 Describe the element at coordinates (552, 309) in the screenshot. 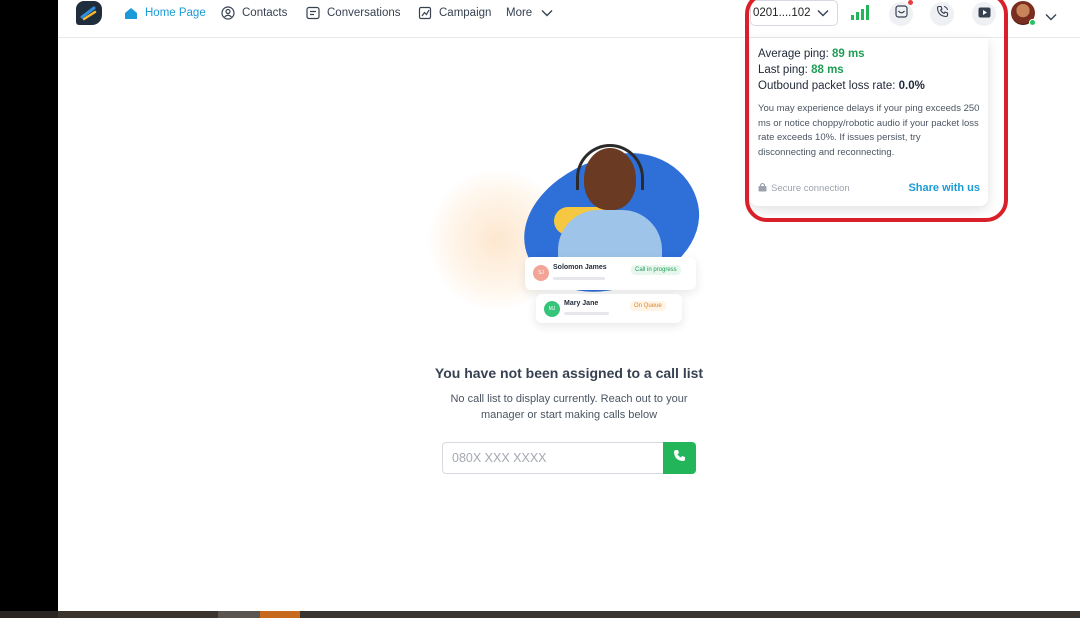

I see `avatar: MJ` at that location.